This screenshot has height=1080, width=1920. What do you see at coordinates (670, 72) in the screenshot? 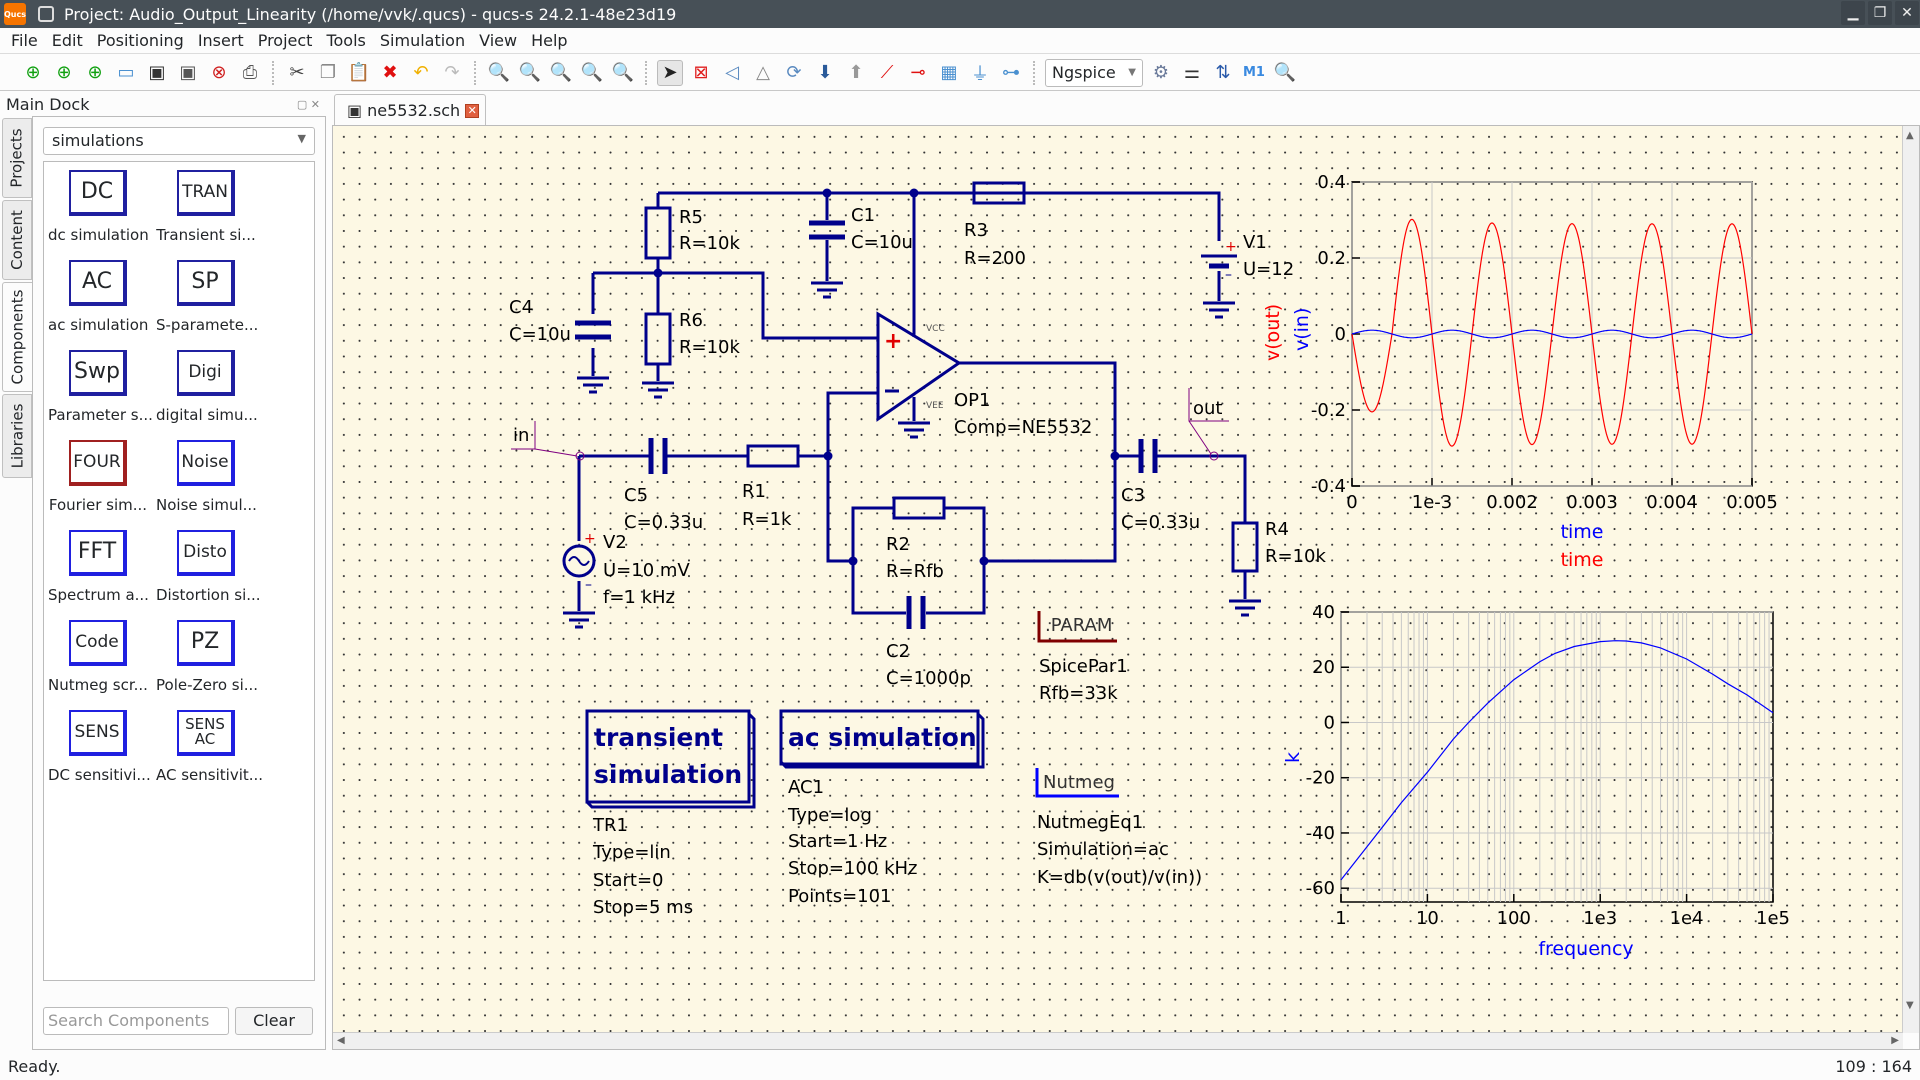
I see `select-icon: ➤` at bounding box center [670, 72].